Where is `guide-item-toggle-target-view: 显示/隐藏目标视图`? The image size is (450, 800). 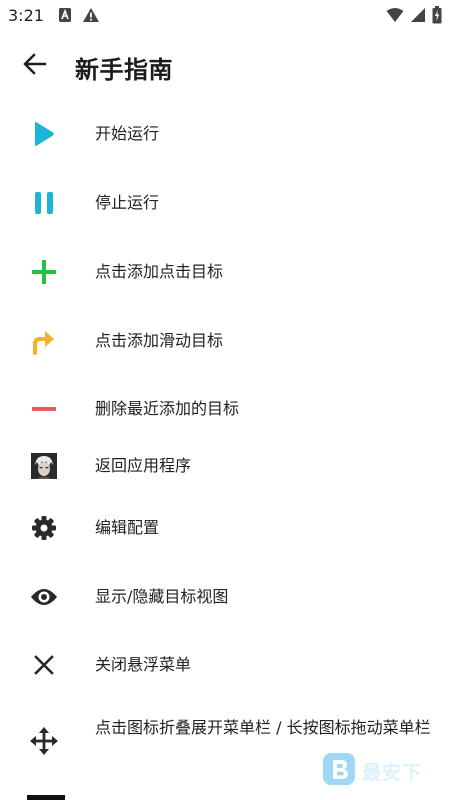
guide-item-toggle-target-view: 显示/隐藏目标视图 is located at coordinates (225, 597).